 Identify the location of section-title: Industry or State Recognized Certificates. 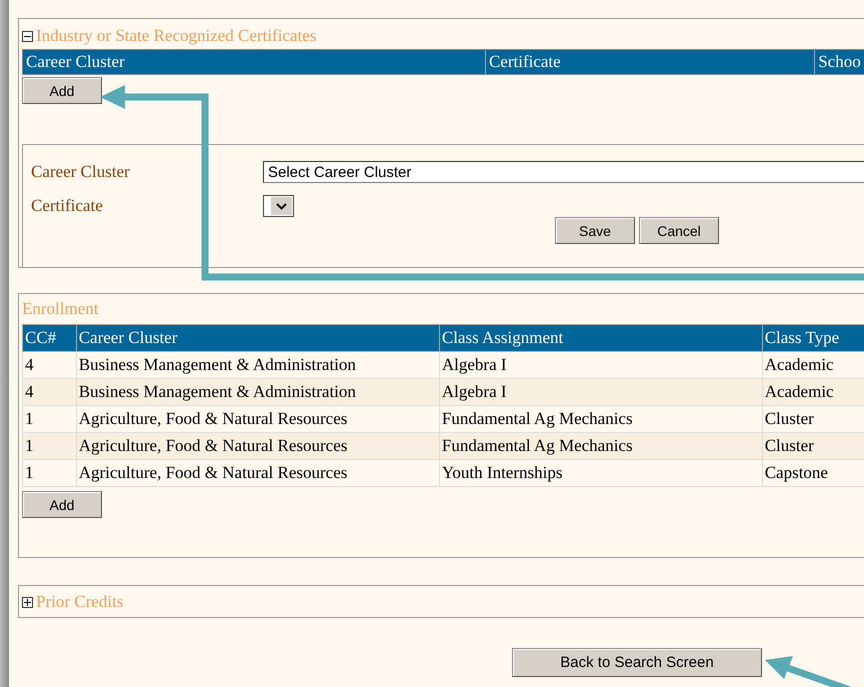
(176, 36).